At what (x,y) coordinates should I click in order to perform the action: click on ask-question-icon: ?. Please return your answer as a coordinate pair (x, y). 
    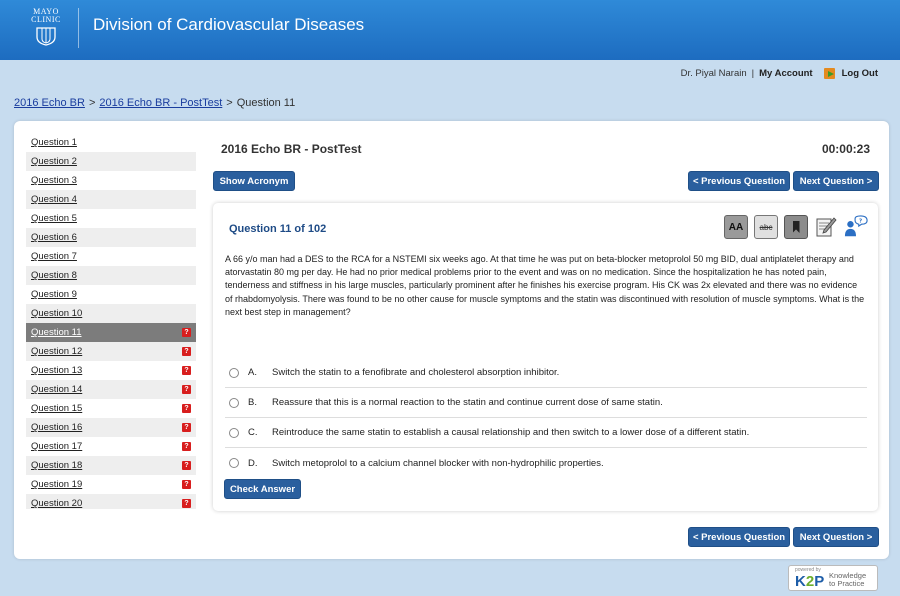
    Looking at the image, I should click on (856, 227).